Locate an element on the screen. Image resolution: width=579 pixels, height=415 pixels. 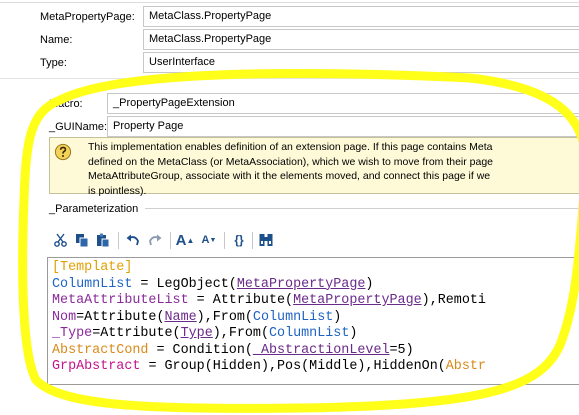
code-line-template: [Template] is located at coordinates (92, 267).